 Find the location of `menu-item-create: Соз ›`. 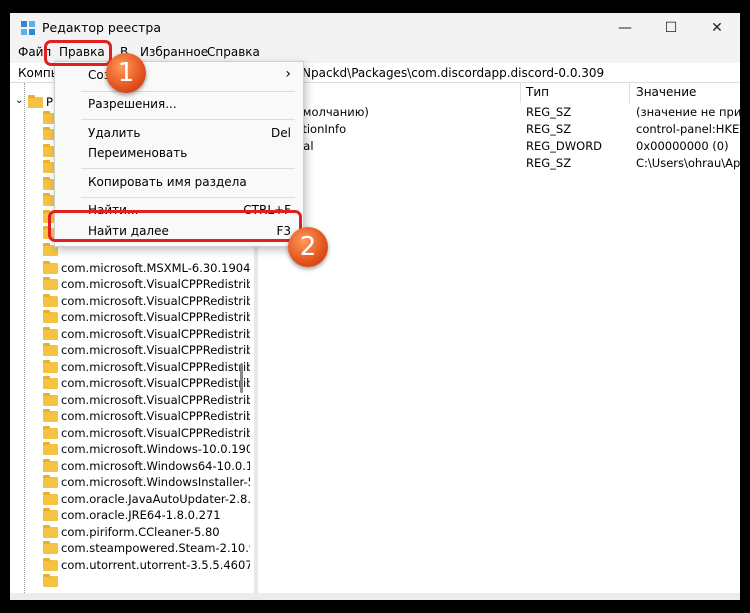

menu-item-create: Соз › is located at coordinates (179, 76).